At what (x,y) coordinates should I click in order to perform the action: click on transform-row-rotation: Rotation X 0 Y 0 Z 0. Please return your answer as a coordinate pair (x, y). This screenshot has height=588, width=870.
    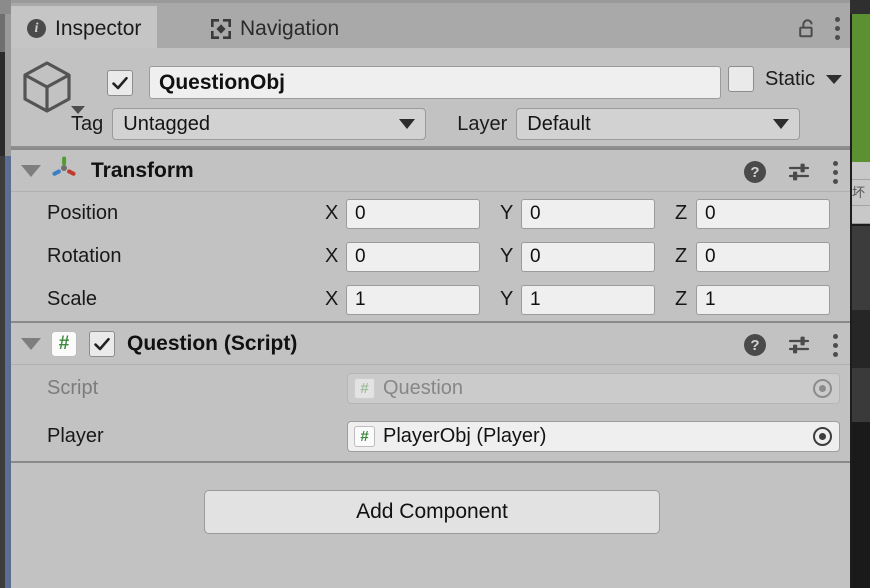
    Looking at the image, I should click on (430, 256).